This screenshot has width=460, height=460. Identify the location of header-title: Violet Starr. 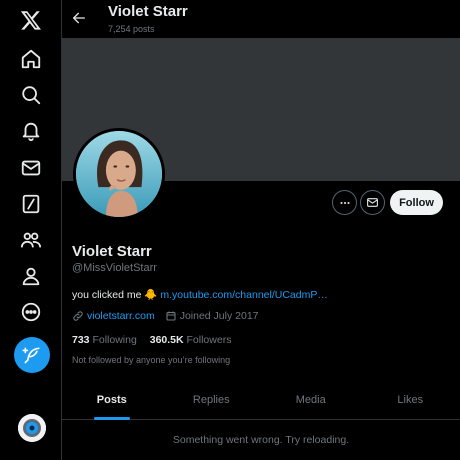
(148, 11).